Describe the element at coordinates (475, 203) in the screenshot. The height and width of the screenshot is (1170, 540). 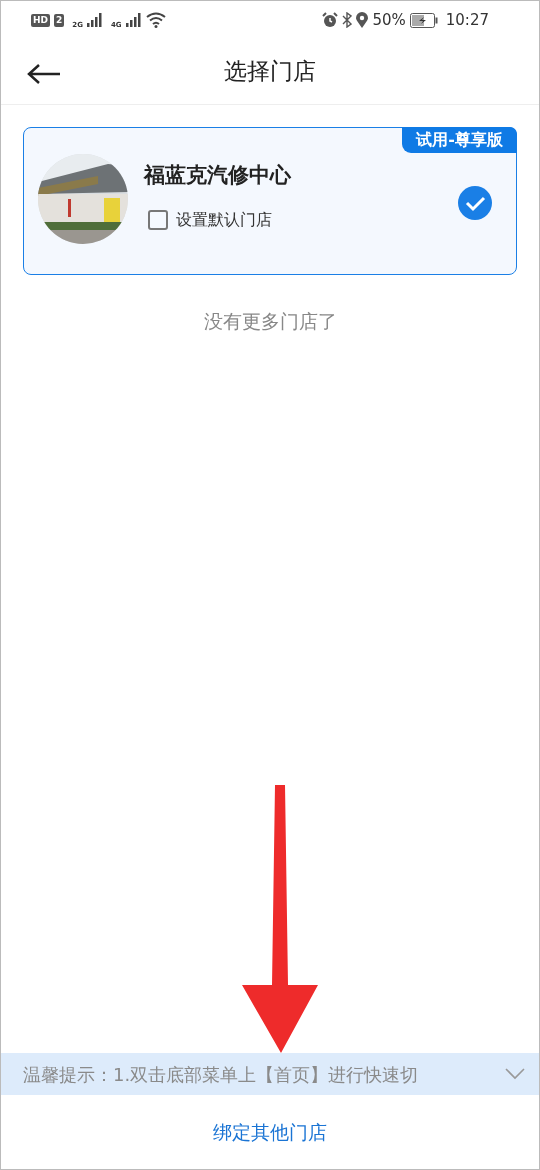
I see `check-icon` at that location.